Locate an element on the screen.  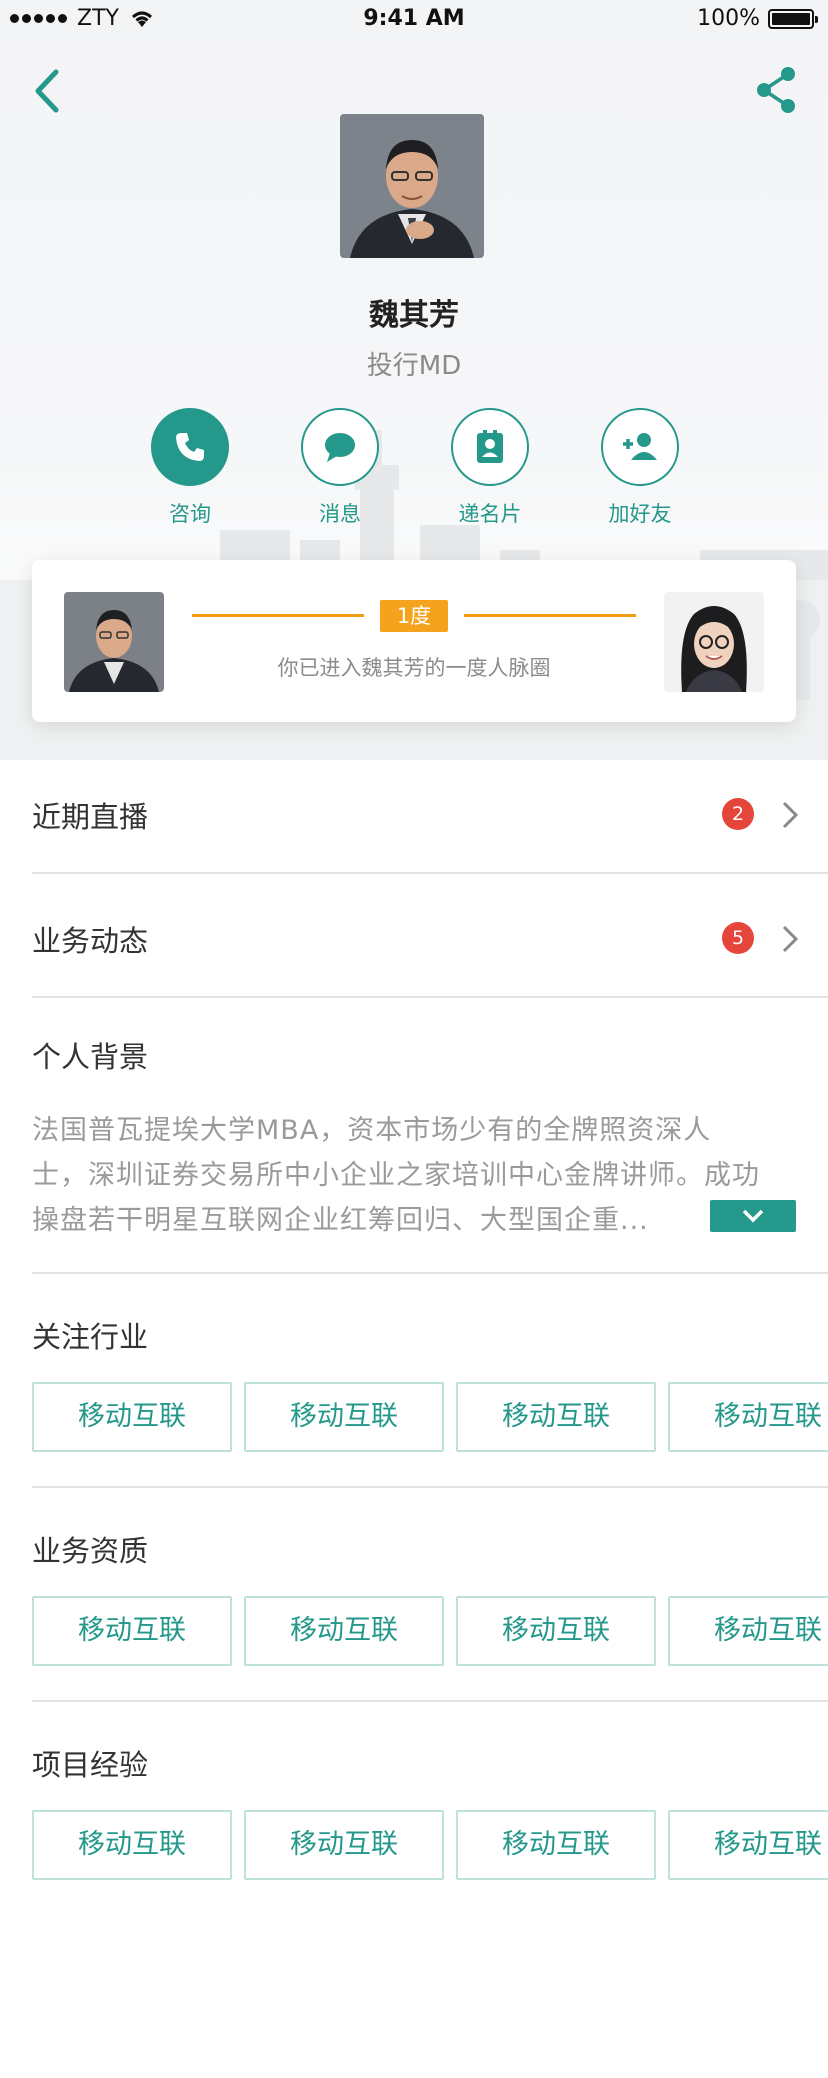
recent-live-badge: 2 is located at coordinates (738, 814).